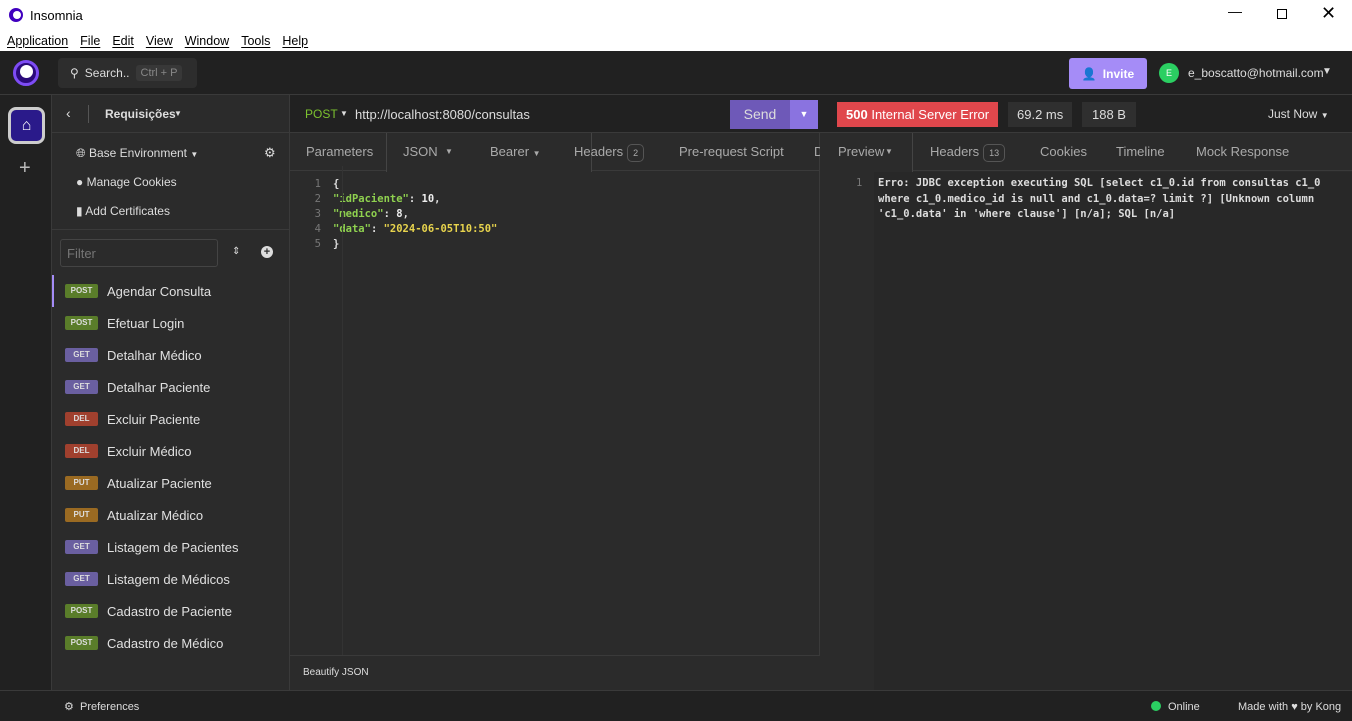 This screenshot has height=721, width=1352. Describe the element at coordinates (139, 253) in the screenshot. I see `filter-input` at that location.